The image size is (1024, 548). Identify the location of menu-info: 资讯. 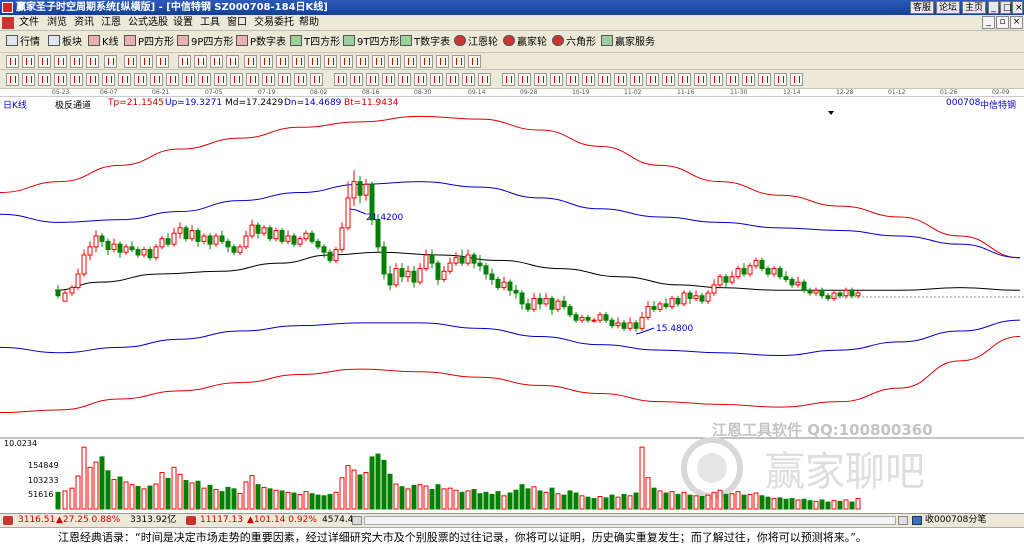
(84, 23).